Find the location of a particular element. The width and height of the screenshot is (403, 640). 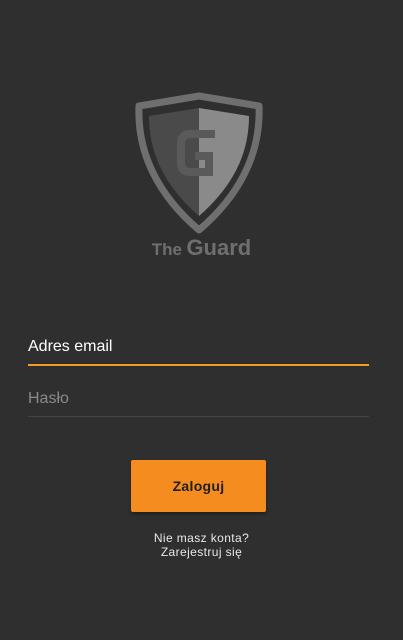

password-input is located at coordinates (198, 399).